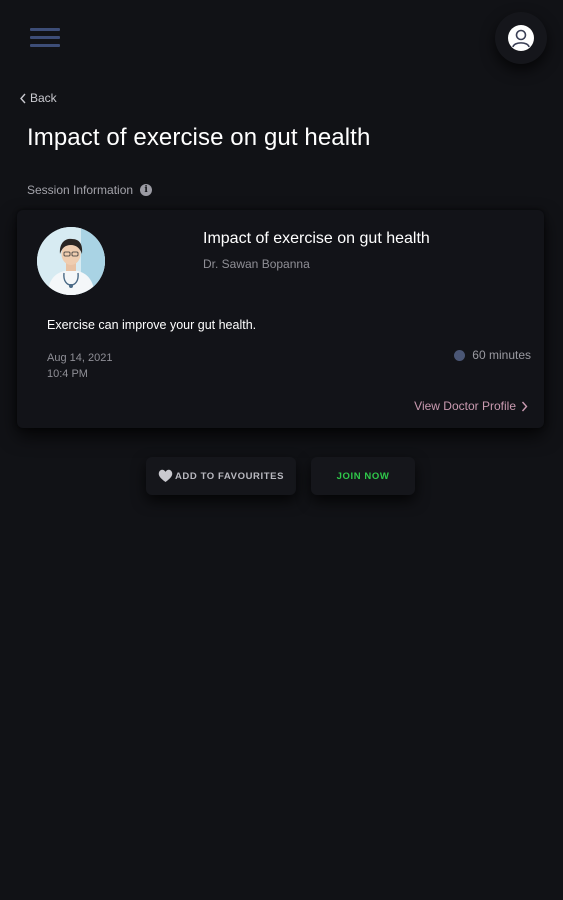 The width and height of the screenshot is (563, 900). I want to click on join-now-button: JOIN NOW, so click(363, 476).